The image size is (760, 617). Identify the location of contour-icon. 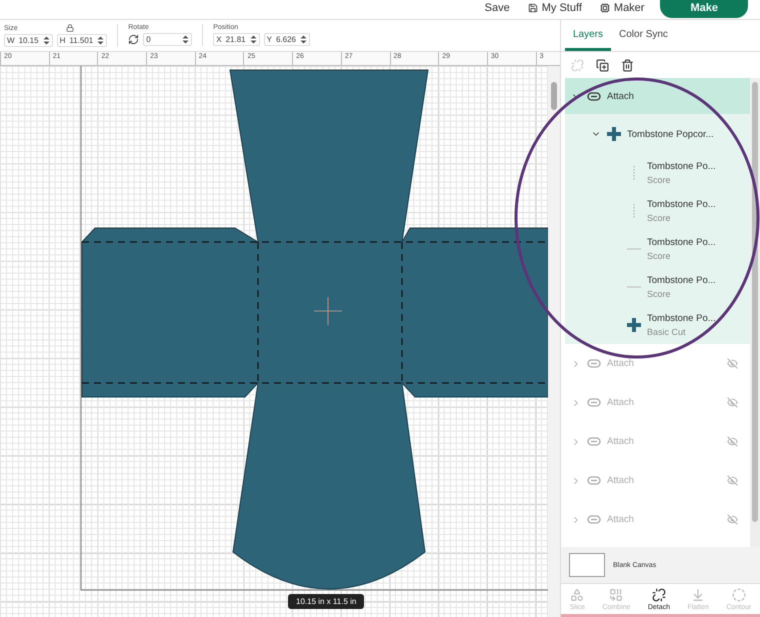
(739, 595).